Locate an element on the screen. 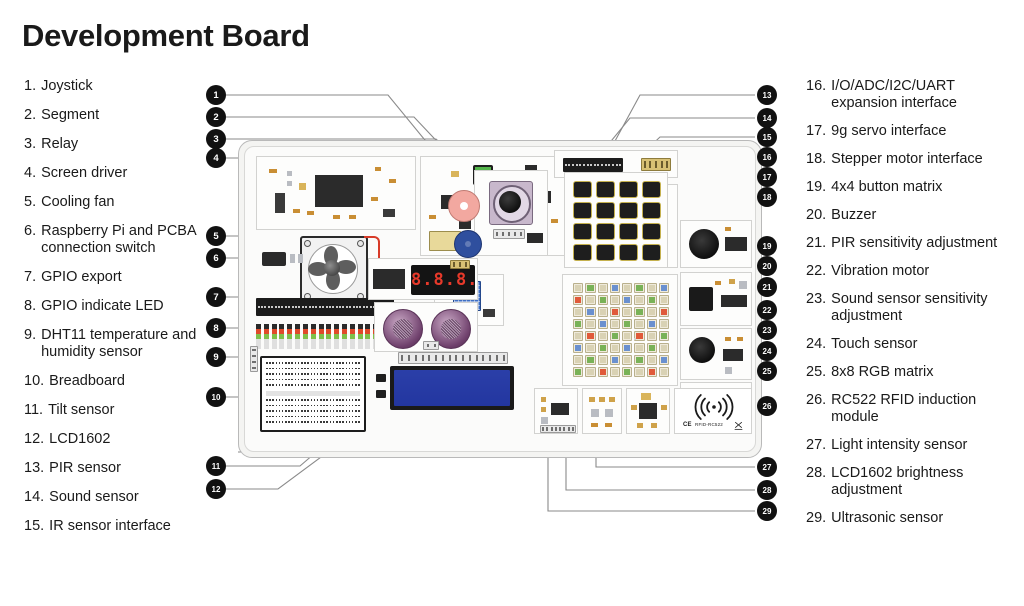  callout-20: 20 is located at coordinates (767, 266).